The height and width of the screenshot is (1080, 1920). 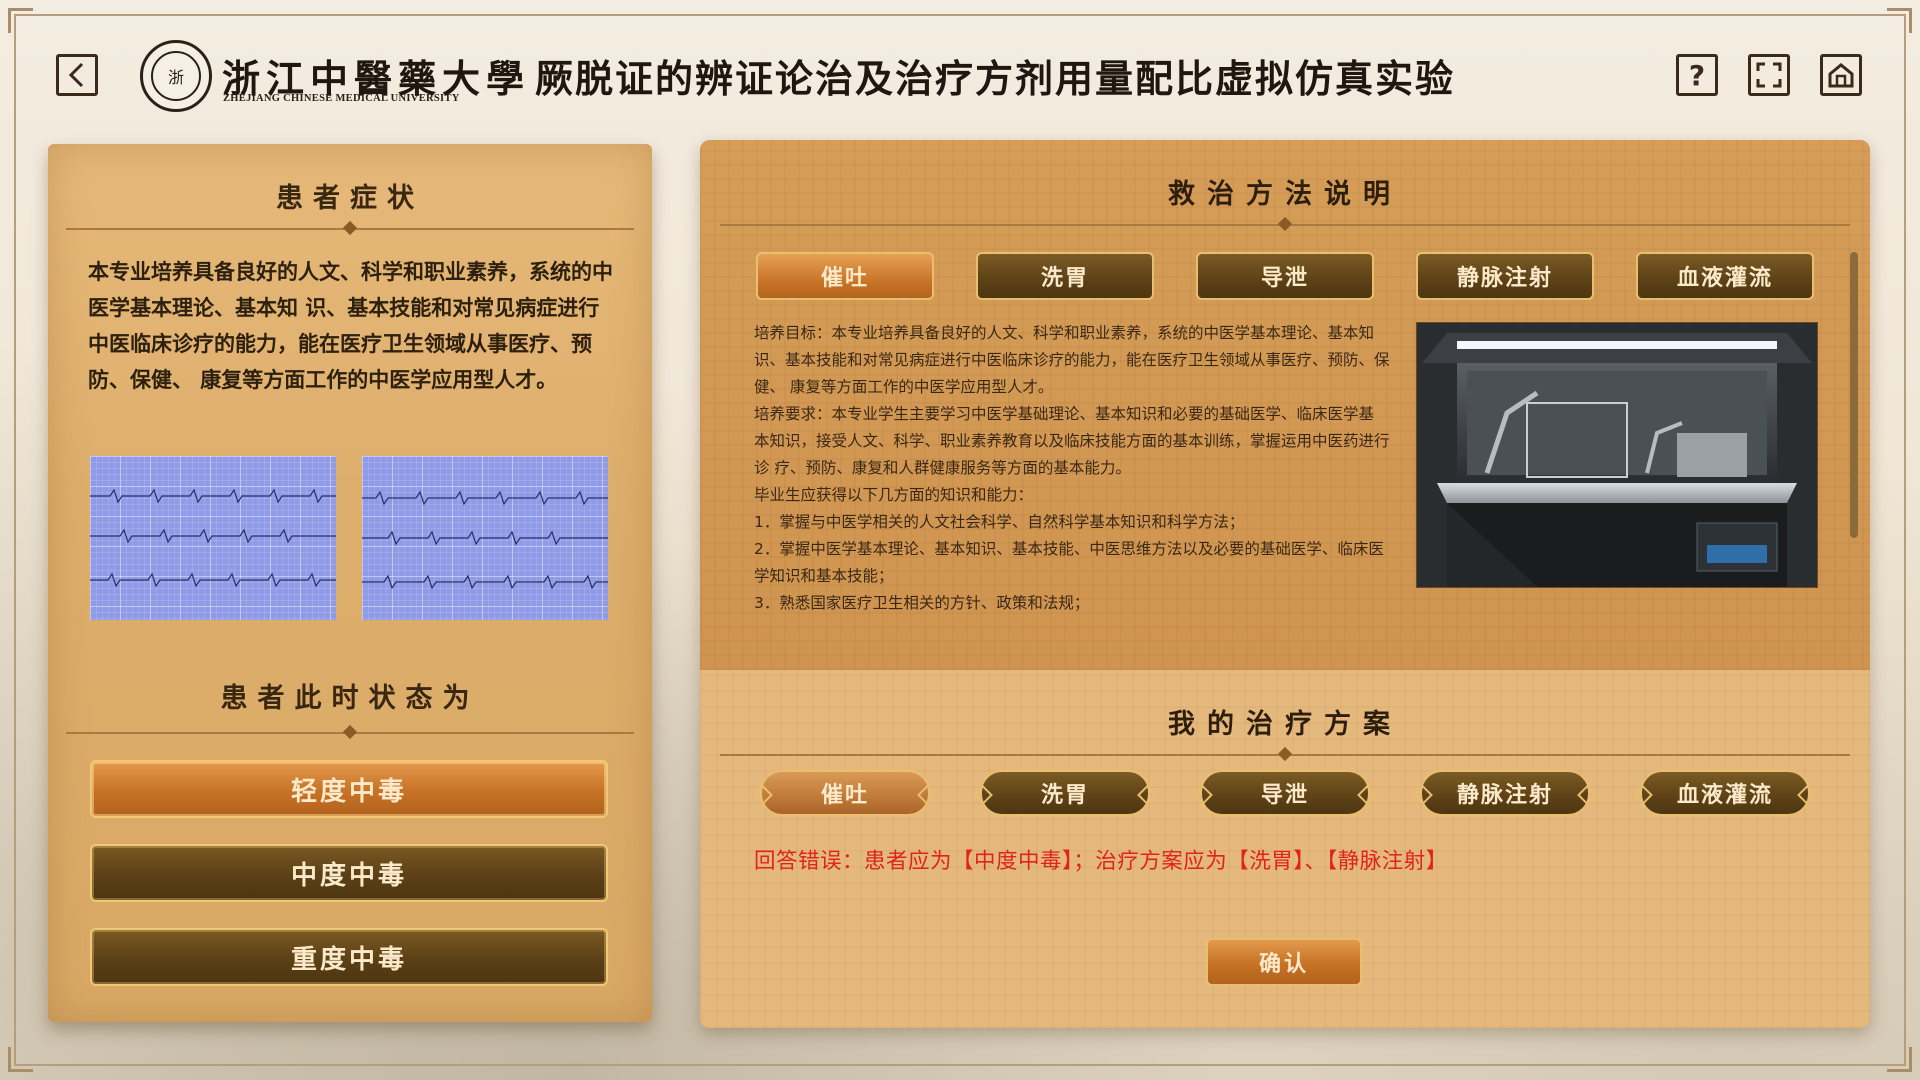 What do you see at coordinates (350, 198) in the screenshot?
I see `symptoms-heading: 患者症状` at bounding box center [350, 198].